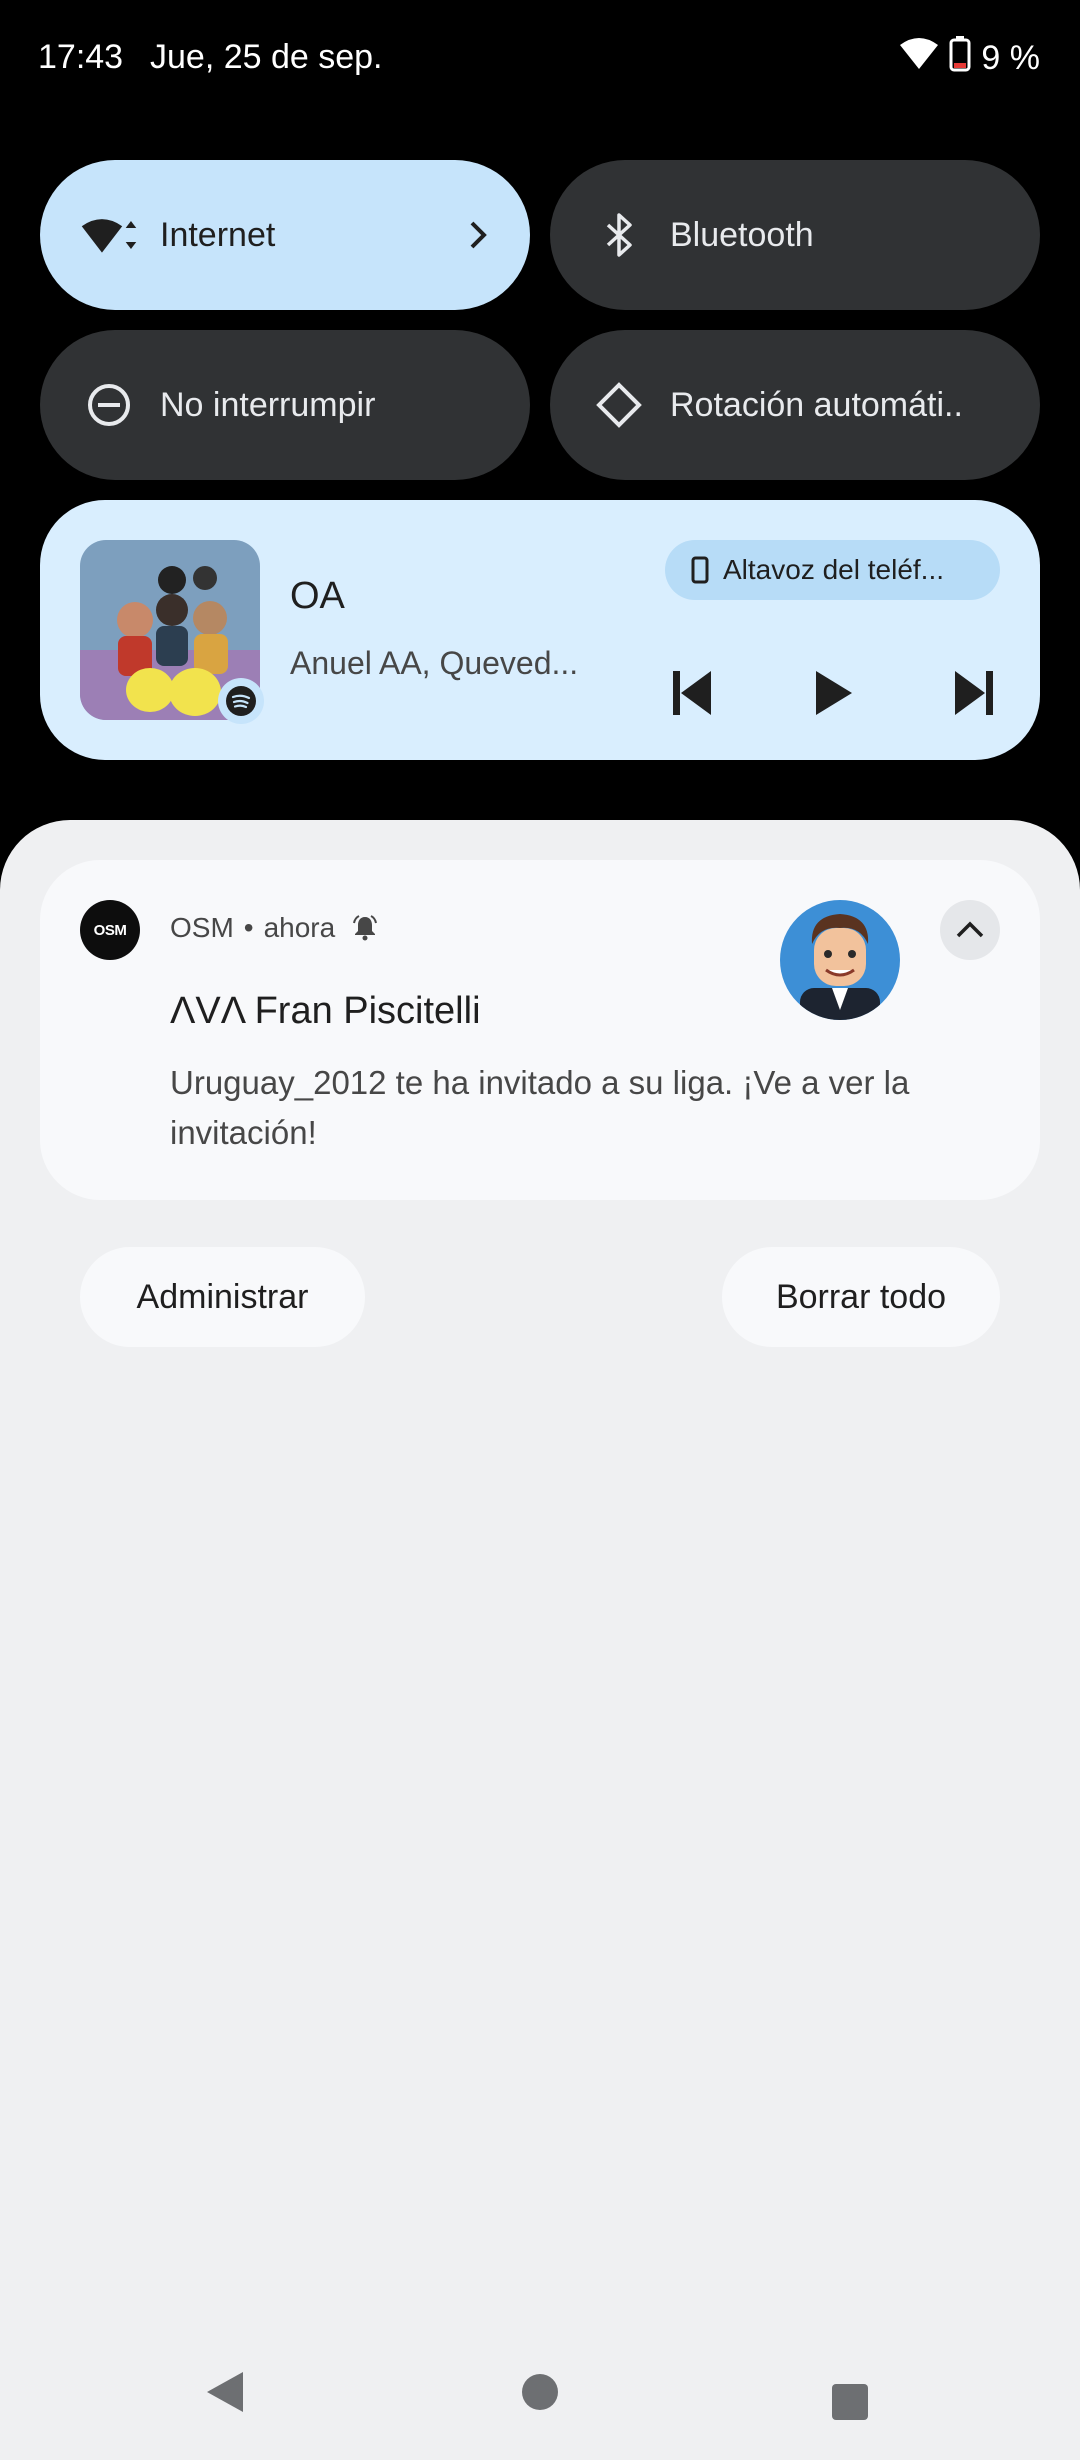 This screenshot has width=1080, height=2460. Describe the element at coordinates (700, 570) in the screenshot. I see `phone-icon` at that location.